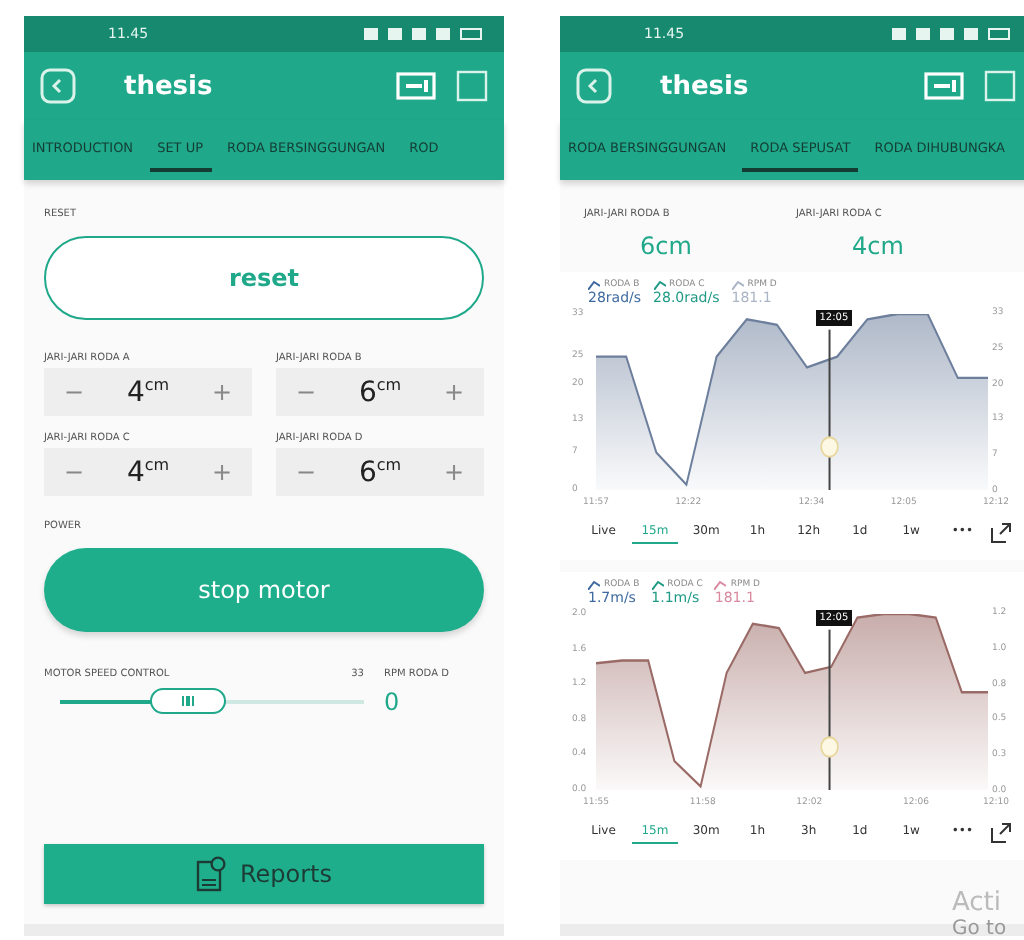 This screenshot has height=940, width=1024. Describe the element at coordinates (878, 246) in the screenshot. I see `value-display: 4cm` at that location.